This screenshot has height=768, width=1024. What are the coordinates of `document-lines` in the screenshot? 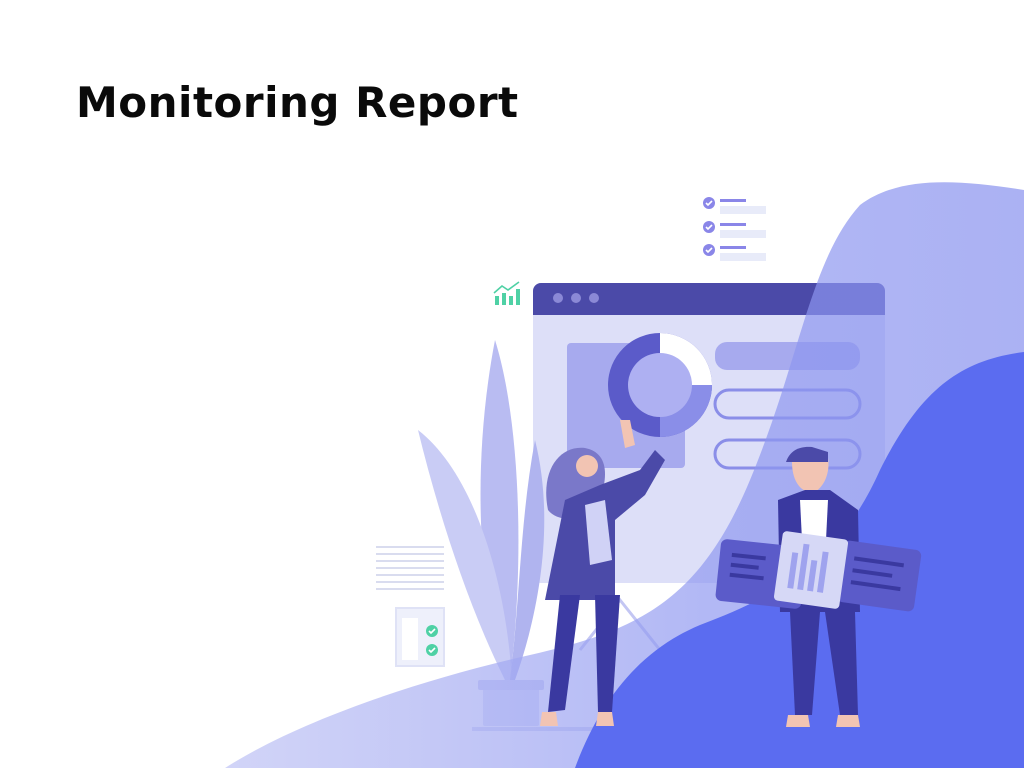 It's located at (410, 568).